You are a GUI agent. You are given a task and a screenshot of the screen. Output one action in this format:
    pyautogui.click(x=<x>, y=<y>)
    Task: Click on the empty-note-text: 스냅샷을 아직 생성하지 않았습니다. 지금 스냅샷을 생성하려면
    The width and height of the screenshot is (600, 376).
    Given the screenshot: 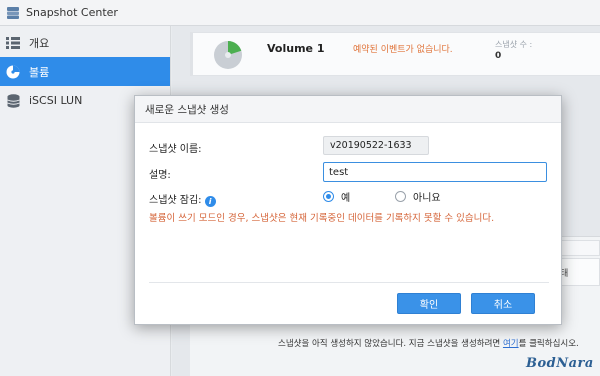 What is the action you would take?
    pyautogui.click(x=390, y=344)
    